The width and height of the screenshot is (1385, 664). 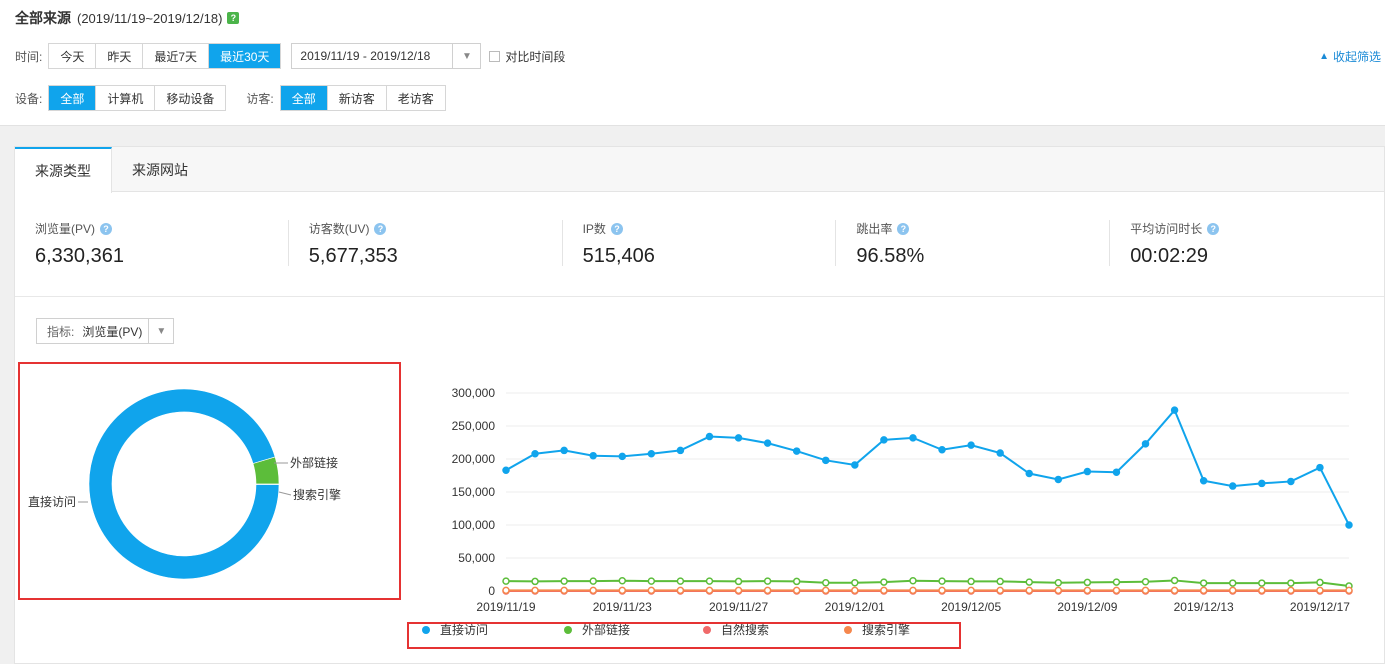 What do you see at coordinates (973, 243) in the screenshot?
I see `metric-bounce-rate: 跳出率? 96.58%` at bounding box center [973, 243].